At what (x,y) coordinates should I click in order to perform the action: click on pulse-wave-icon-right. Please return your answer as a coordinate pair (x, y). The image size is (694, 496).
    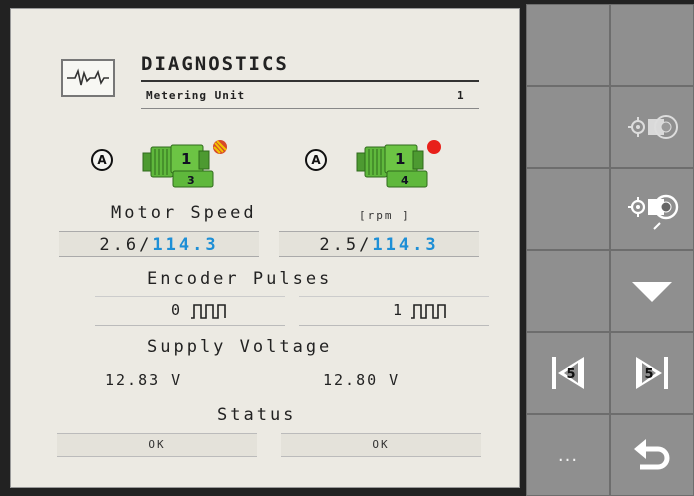
    Looking at the image, I should click on (428, 311).